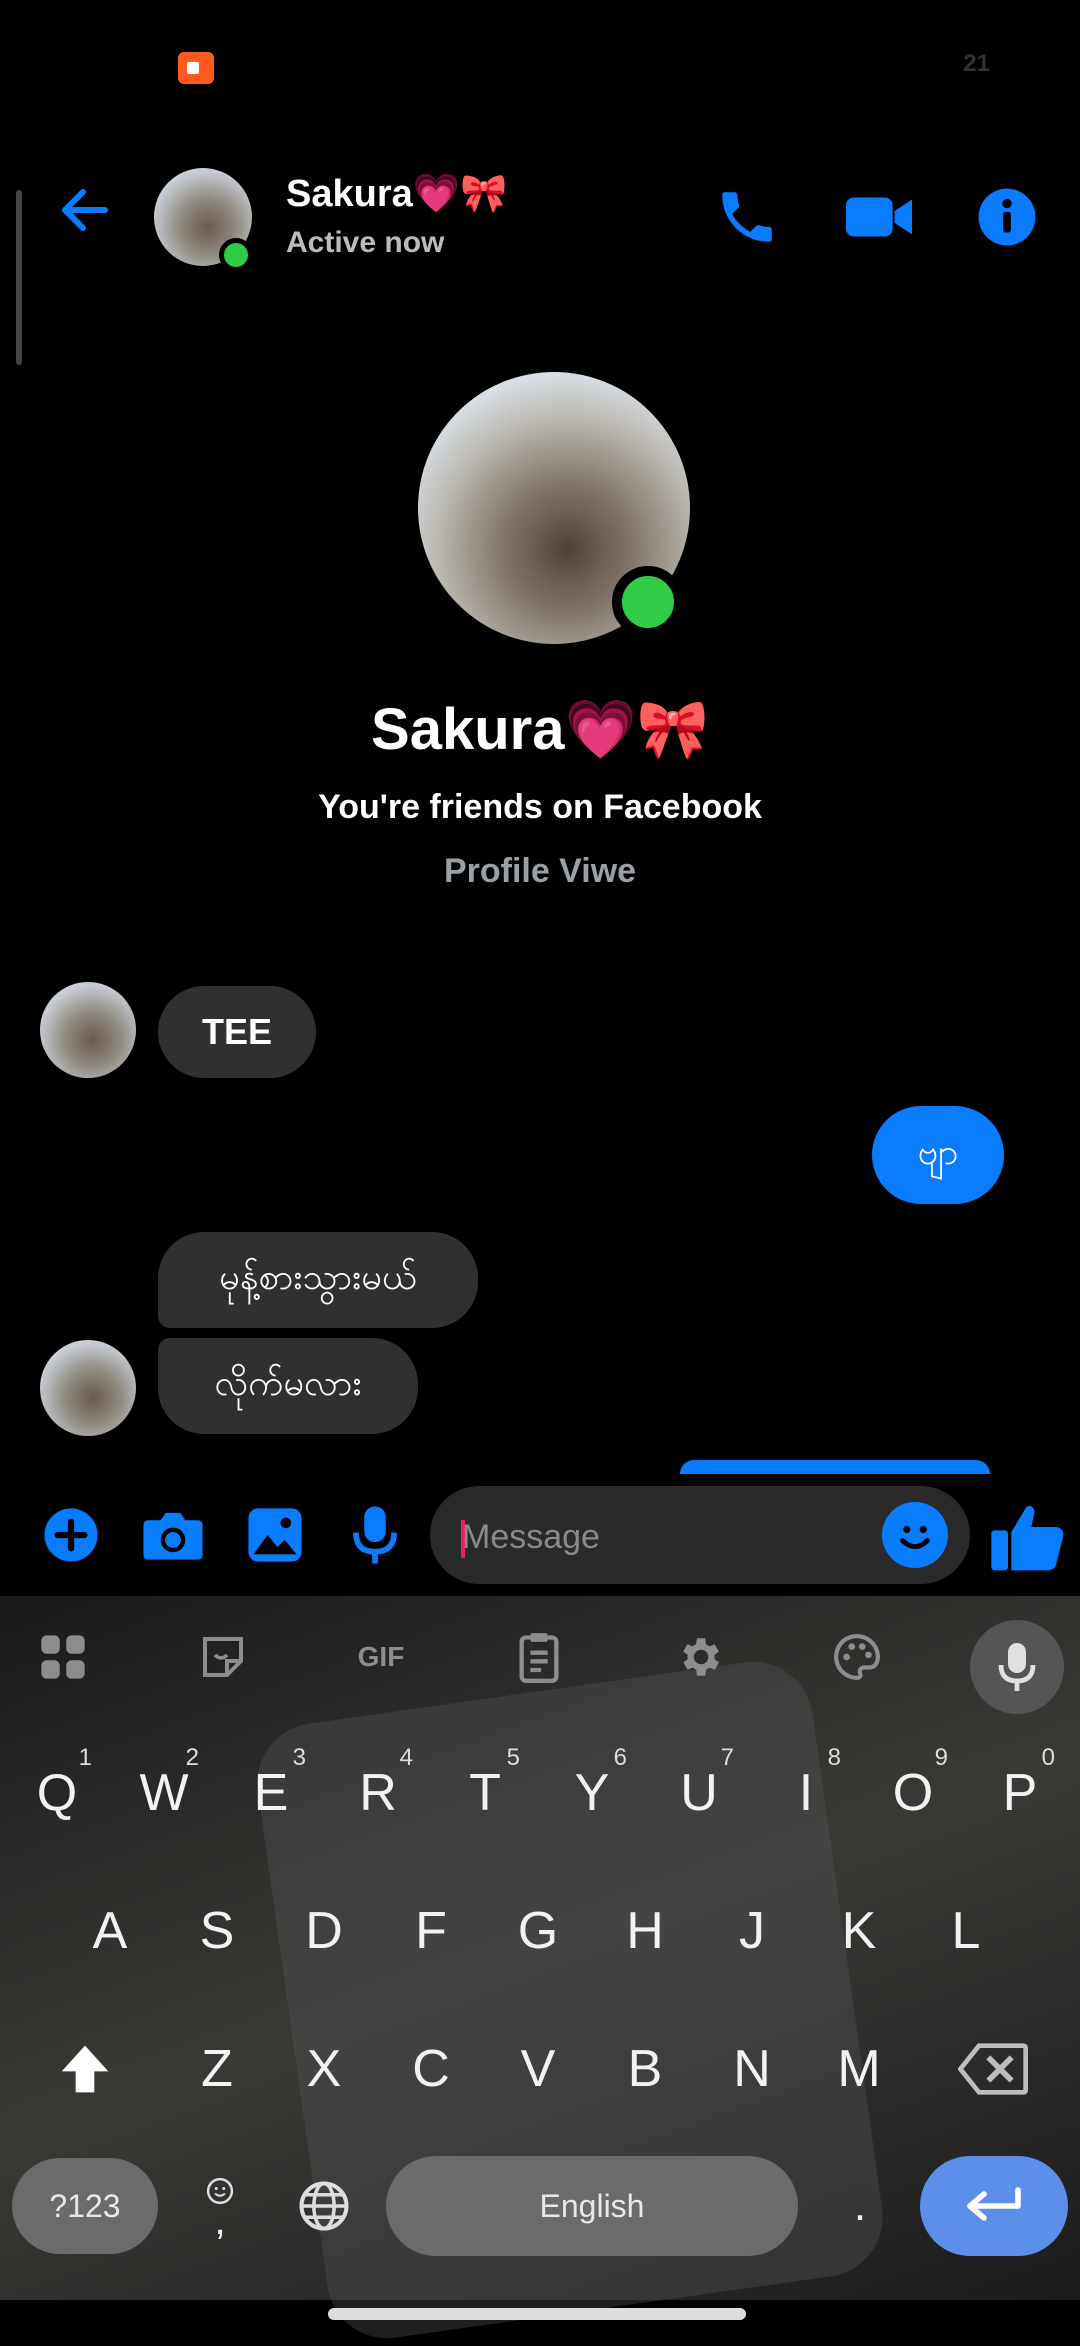  I want to click on key-c: C, so click(431, 2069).